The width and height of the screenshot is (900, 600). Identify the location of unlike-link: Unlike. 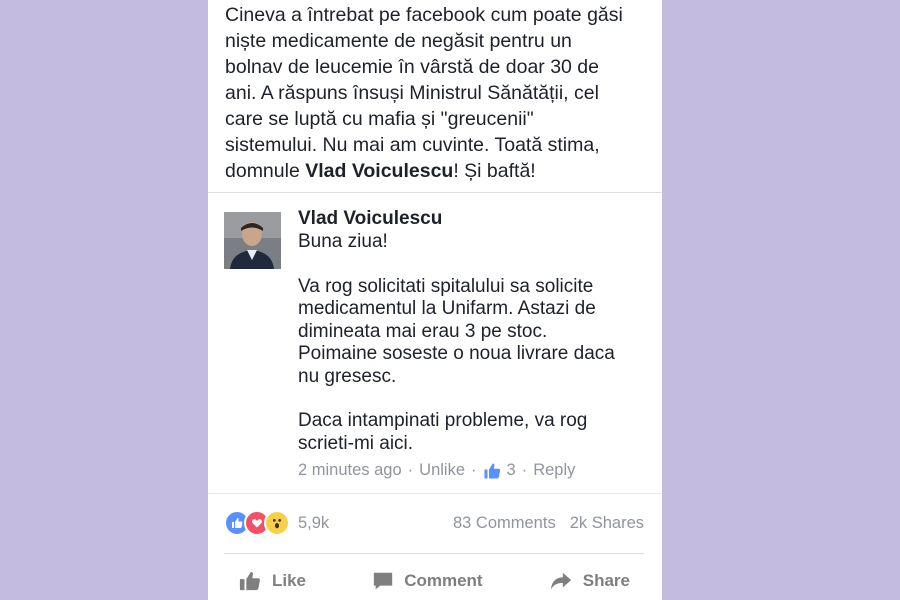
(442, 470).